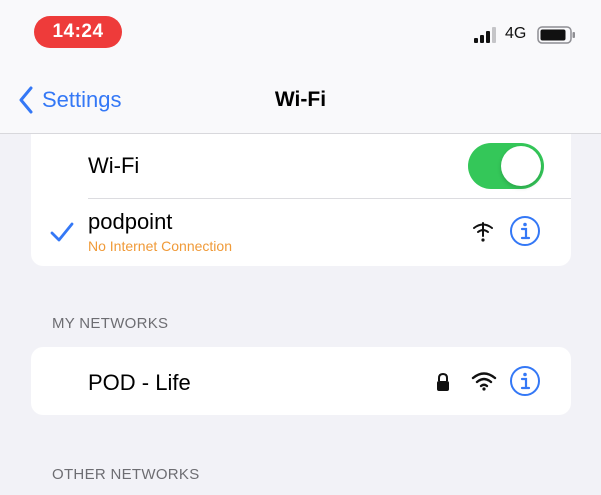  I want to click on wifi-toggle-switch, so click(506, 166).